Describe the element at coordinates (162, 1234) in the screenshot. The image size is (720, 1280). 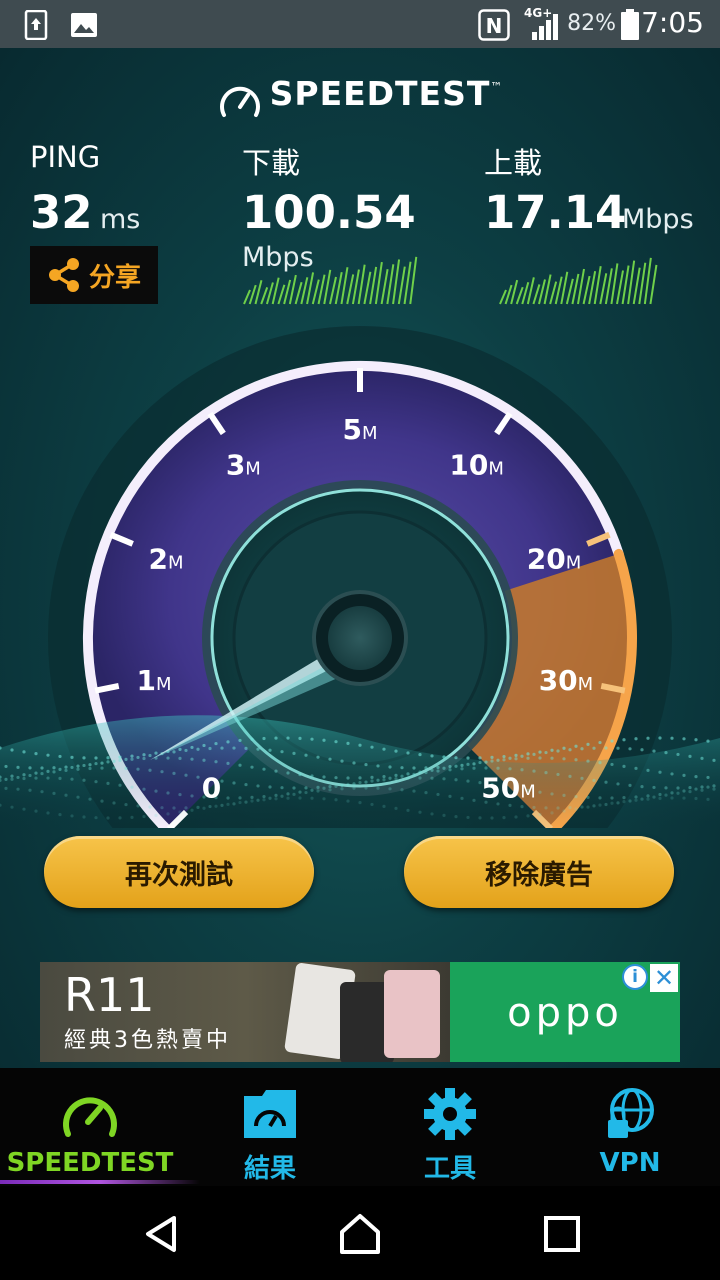
I see `back-icon` at that location.